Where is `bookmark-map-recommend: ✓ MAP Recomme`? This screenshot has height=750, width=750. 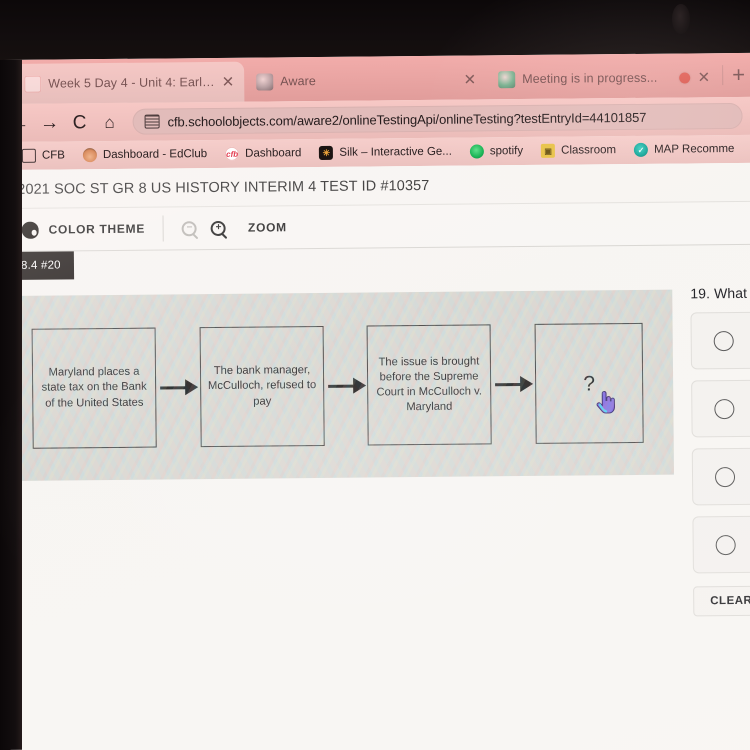
bookmark-map-recommend: ✓ MAP Recomme is located at coordinates (684, 149).